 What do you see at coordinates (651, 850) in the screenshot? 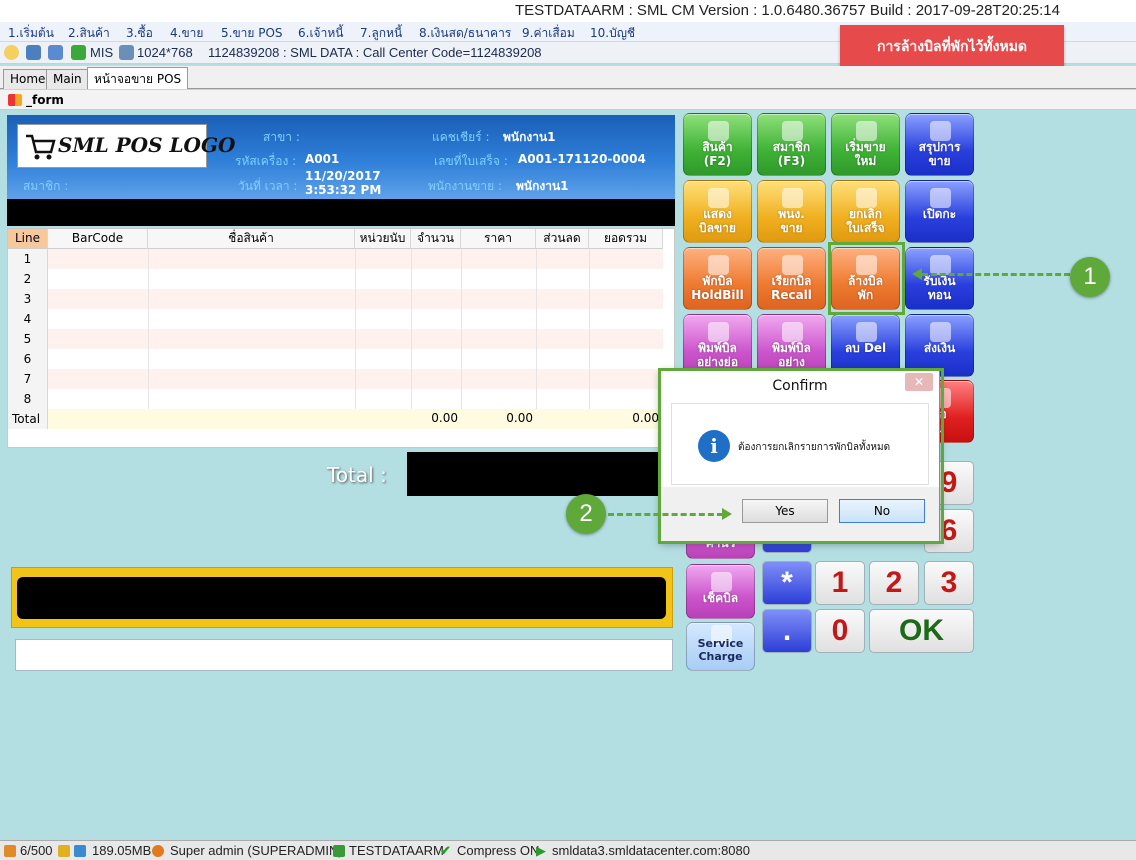
I see `status-server: smldata3.smldatacenter.com:8080` at bounding box center [651, 850].